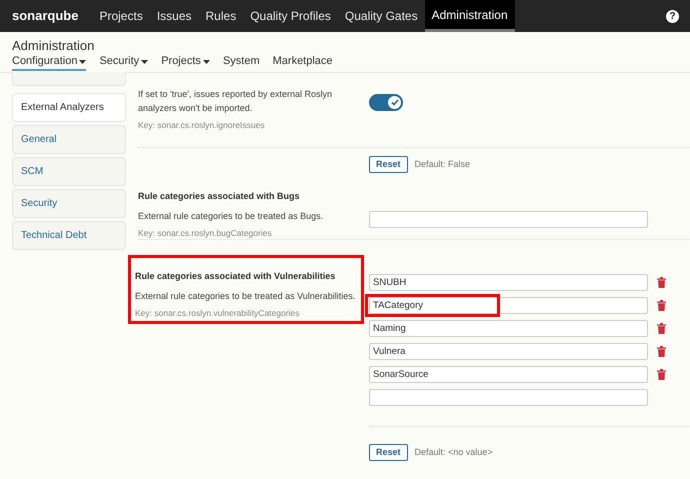 The height and width of the screenshot is (479, 690). I want to click on nav-link: Rules, so click(221, 16).